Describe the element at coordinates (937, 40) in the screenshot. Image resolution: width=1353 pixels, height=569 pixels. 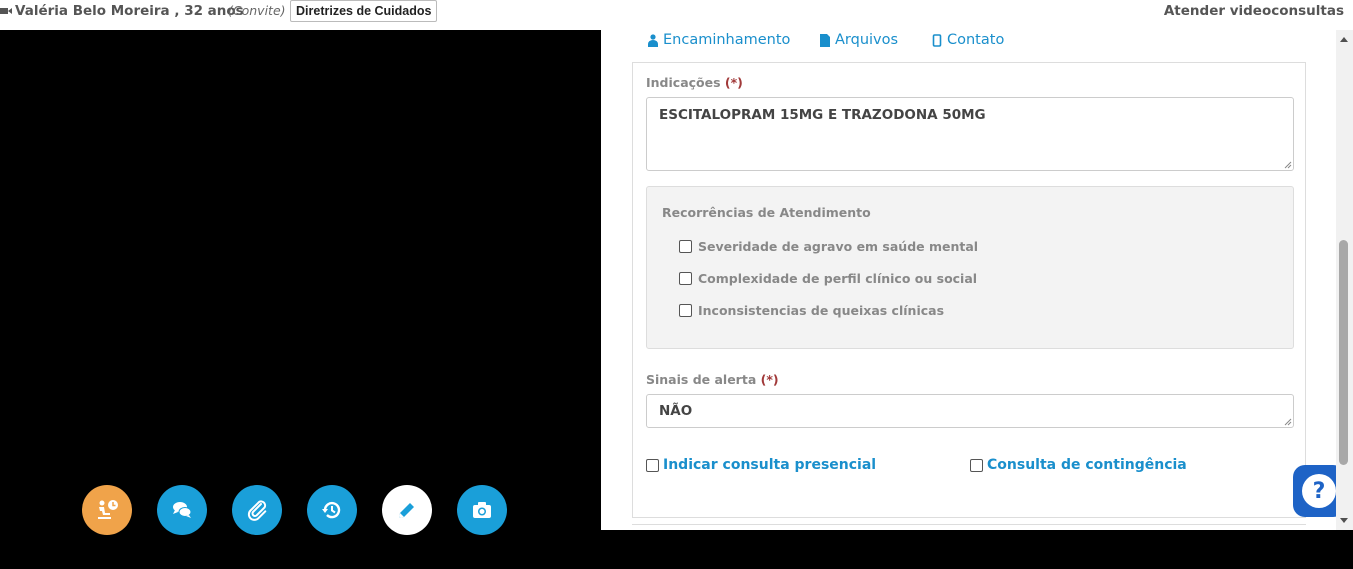
I see `mobile-phone-icon` at that location.